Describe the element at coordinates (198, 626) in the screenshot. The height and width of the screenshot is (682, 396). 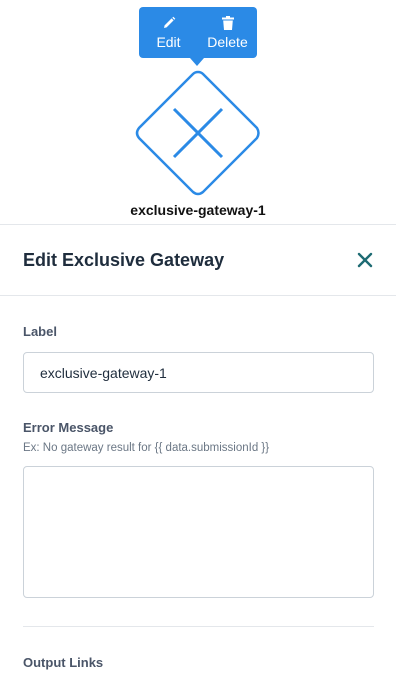
I see `divider` at that location.